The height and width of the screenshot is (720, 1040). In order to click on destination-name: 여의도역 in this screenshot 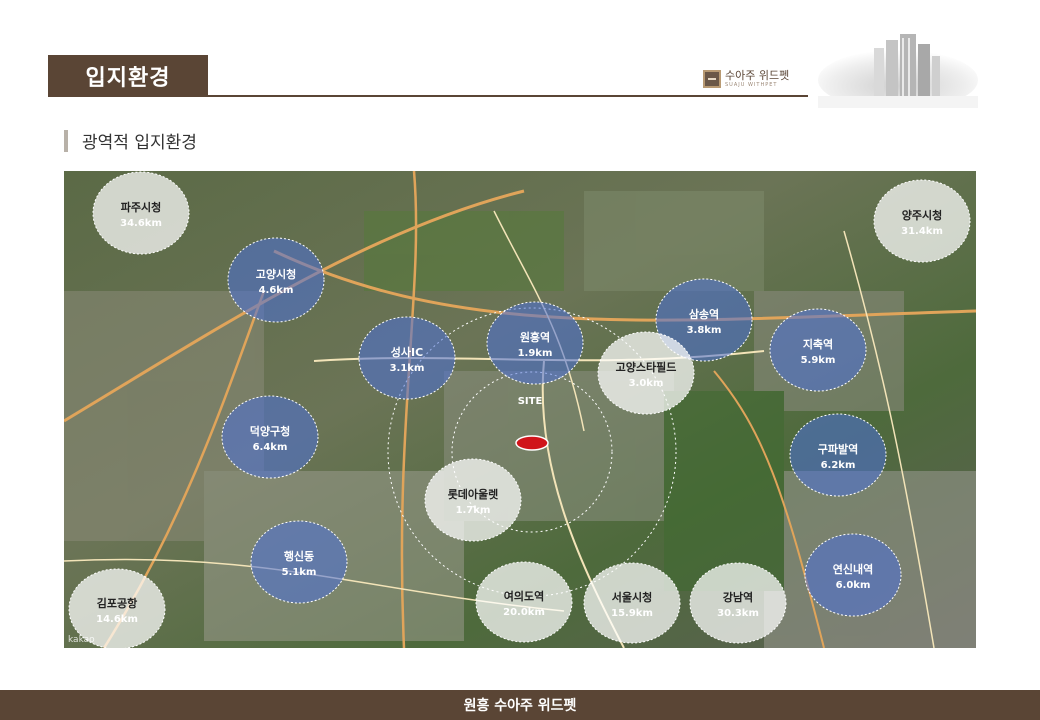, I will do `click(524, 596)`.